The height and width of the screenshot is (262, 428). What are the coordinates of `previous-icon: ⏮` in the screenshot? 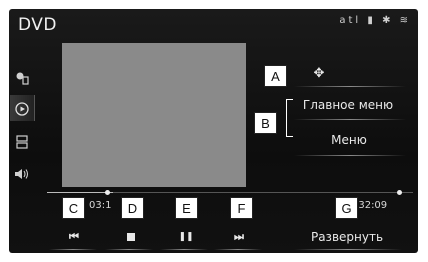 It's located at (74, 236).